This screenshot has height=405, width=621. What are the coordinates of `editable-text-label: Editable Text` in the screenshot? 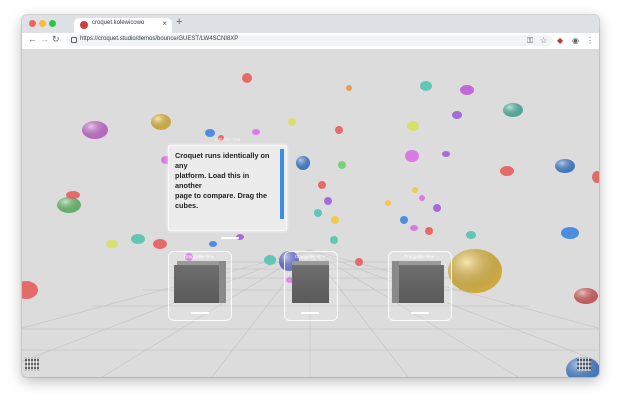 It's located at (227, 139).